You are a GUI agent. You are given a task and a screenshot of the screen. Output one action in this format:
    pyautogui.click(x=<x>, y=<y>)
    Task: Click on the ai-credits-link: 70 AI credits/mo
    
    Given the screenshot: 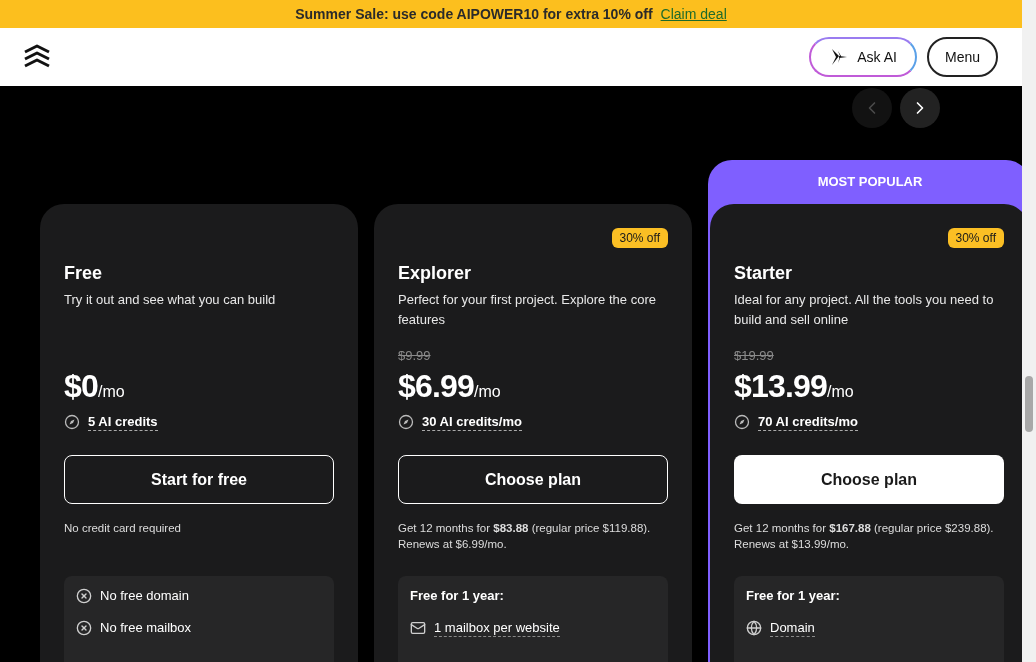 What is the action you would take?
    pyautogui.click(x=808, y=422)
    